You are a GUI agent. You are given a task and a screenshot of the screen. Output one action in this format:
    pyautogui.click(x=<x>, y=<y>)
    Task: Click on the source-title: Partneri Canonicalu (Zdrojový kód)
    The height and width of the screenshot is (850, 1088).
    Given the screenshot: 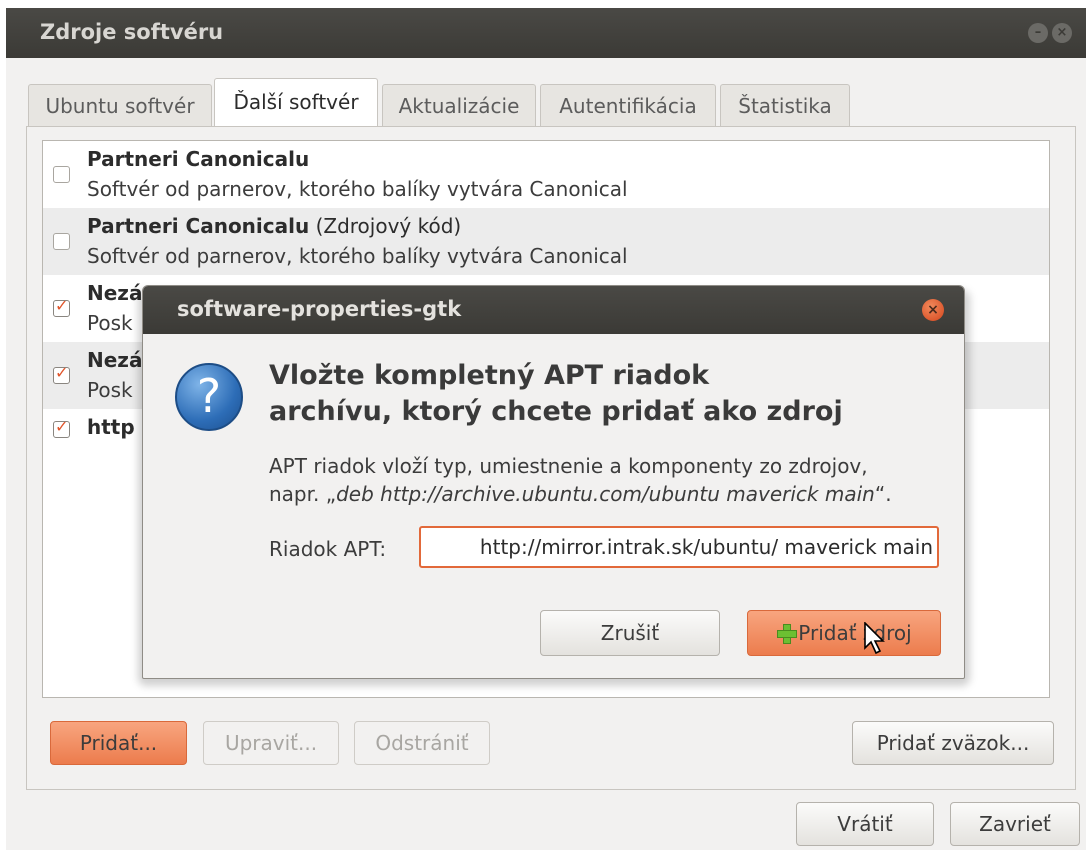 What is the action you would take?
    pyautogui.click(x=274, y=226)
    